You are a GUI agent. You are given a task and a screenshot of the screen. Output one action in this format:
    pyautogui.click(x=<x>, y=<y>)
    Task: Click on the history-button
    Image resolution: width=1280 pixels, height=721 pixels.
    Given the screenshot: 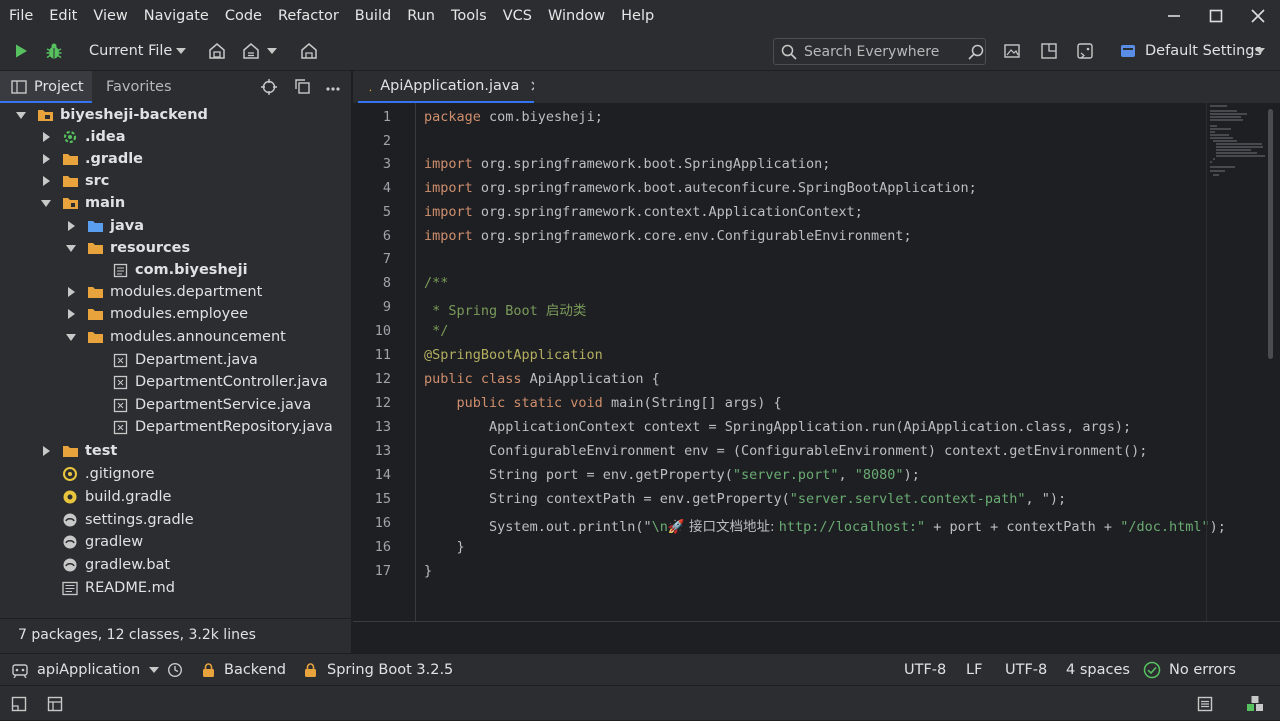 What is the action you would take?
    pyautogui.click(x=175, y=670)
    